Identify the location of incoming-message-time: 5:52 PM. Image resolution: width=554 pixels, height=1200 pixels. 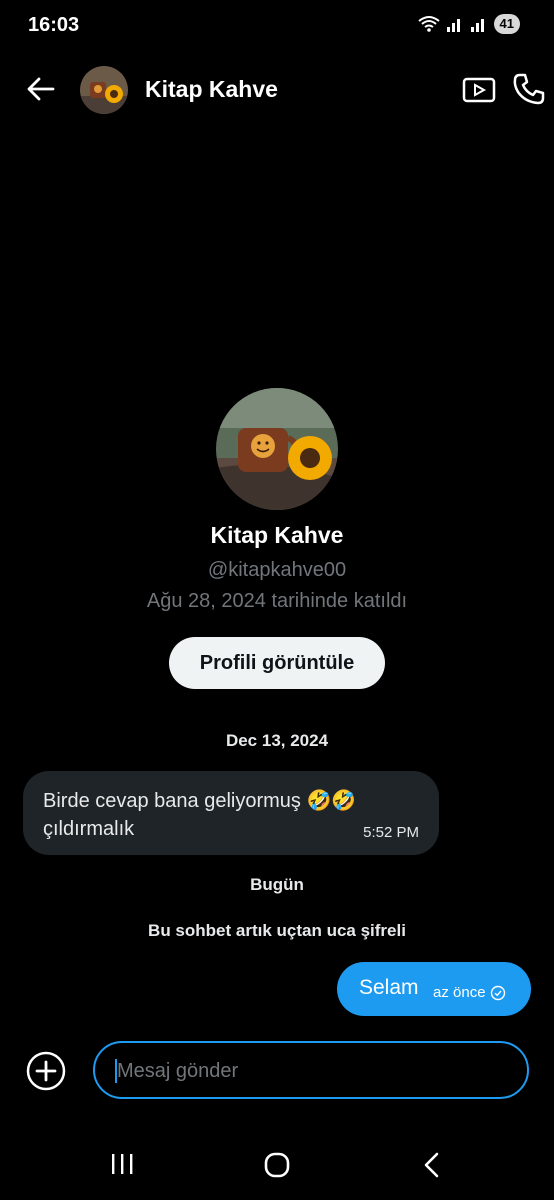
(391, 832).